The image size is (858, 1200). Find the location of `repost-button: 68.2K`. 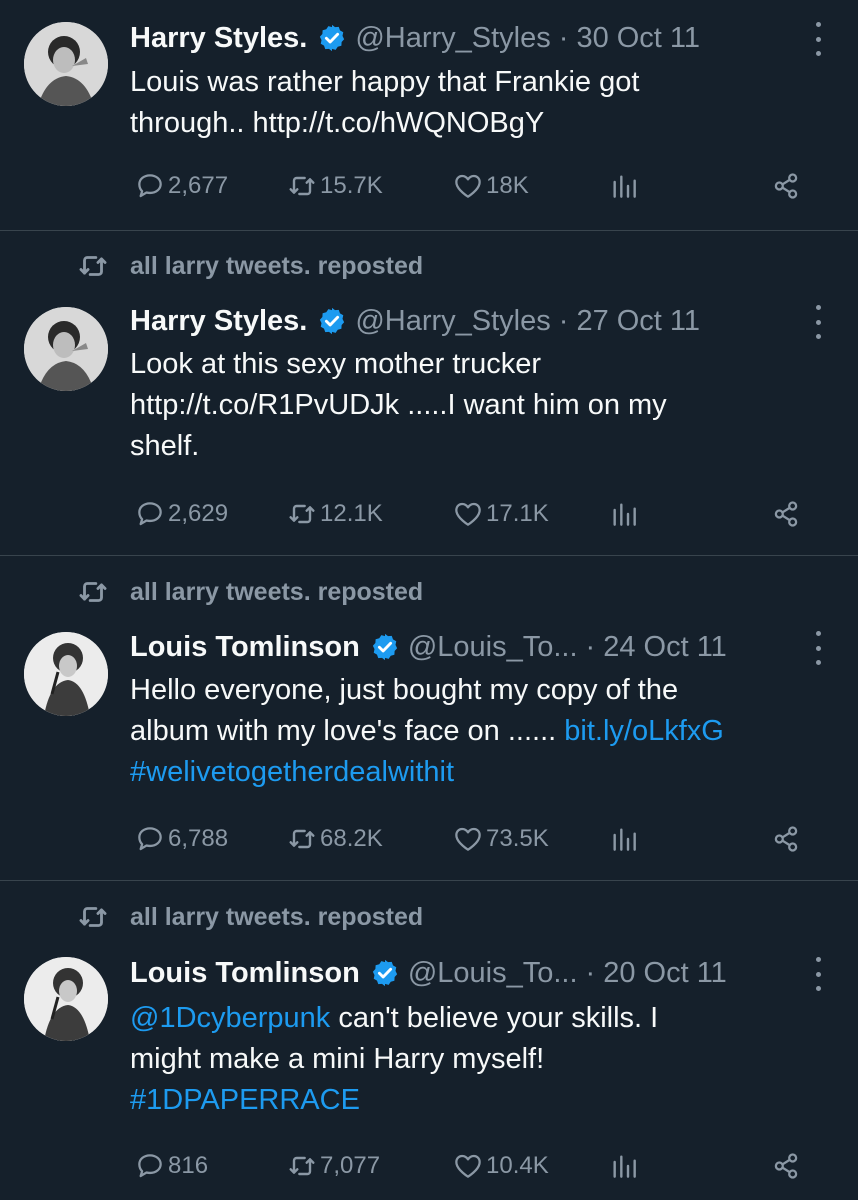

repost-button: 68.2K is located at coordinates (334, 839).